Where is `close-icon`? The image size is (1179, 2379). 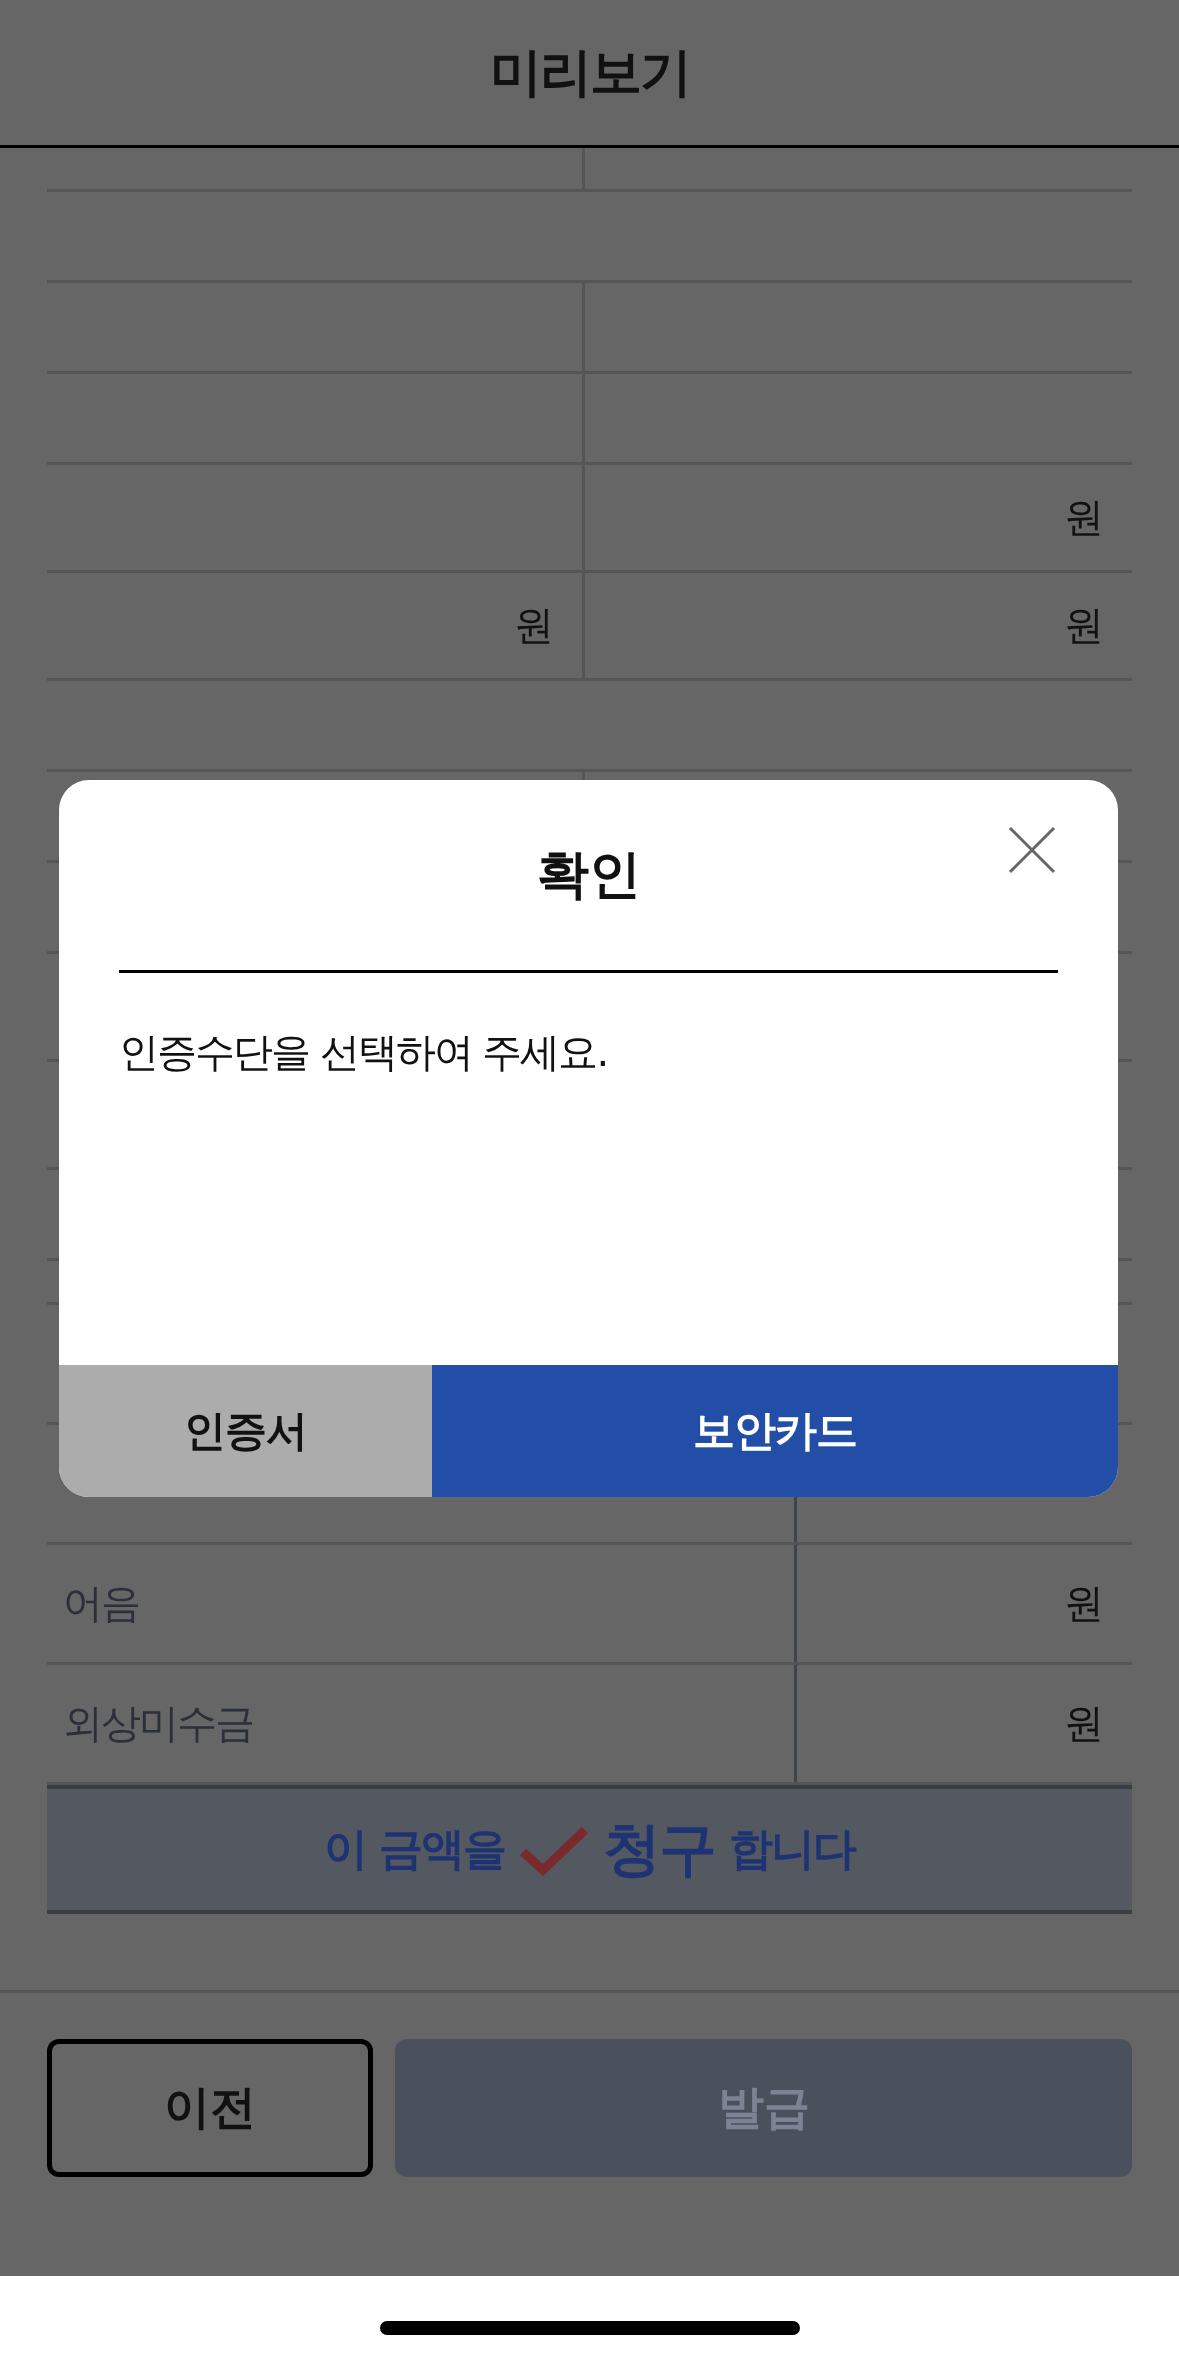
close-icon is located at coordinates (1032, 850).